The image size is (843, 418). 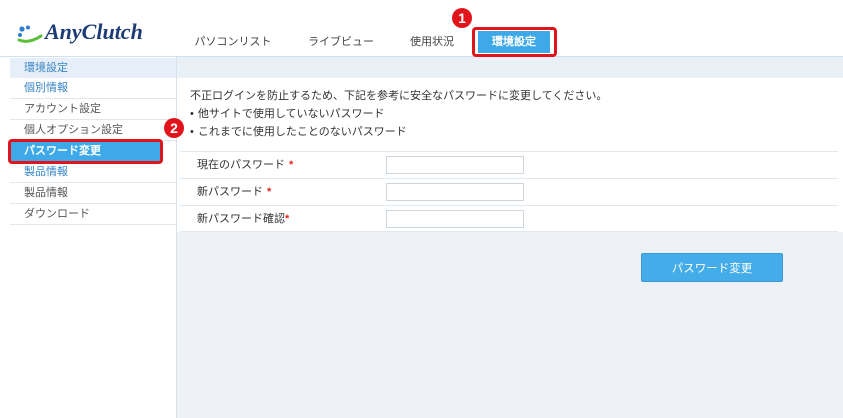 I want to click on field-label: 現在のパスワード, so click(x=241, y=165).